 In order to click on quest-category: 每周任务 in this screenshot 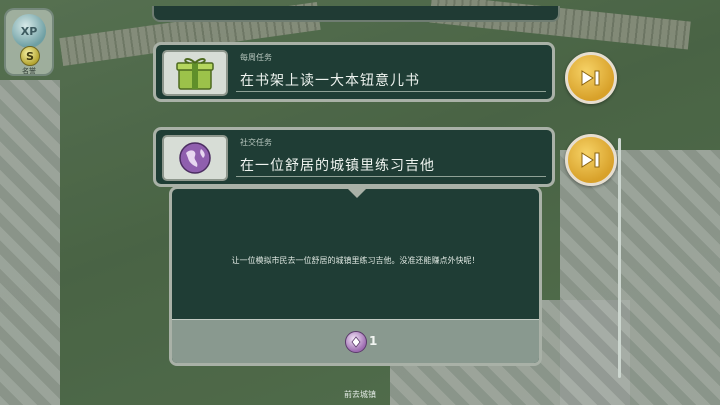, I will do `click(256, 57)`.